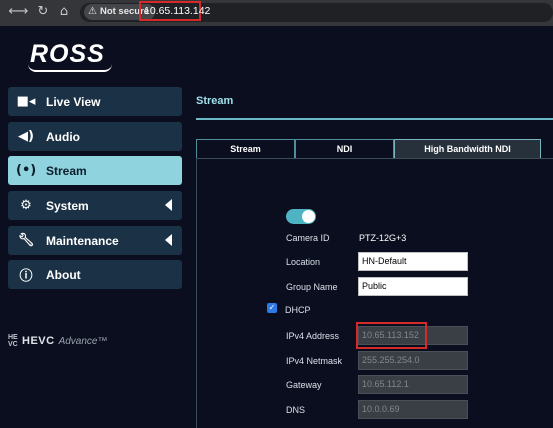  Describe the element at coordinates (344, 148) in the screenshot. I see `tab-ndi: NDI` at that location.